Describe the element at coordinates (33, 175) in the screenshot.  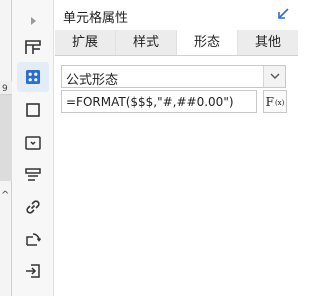
I see `list-icon` at that location.